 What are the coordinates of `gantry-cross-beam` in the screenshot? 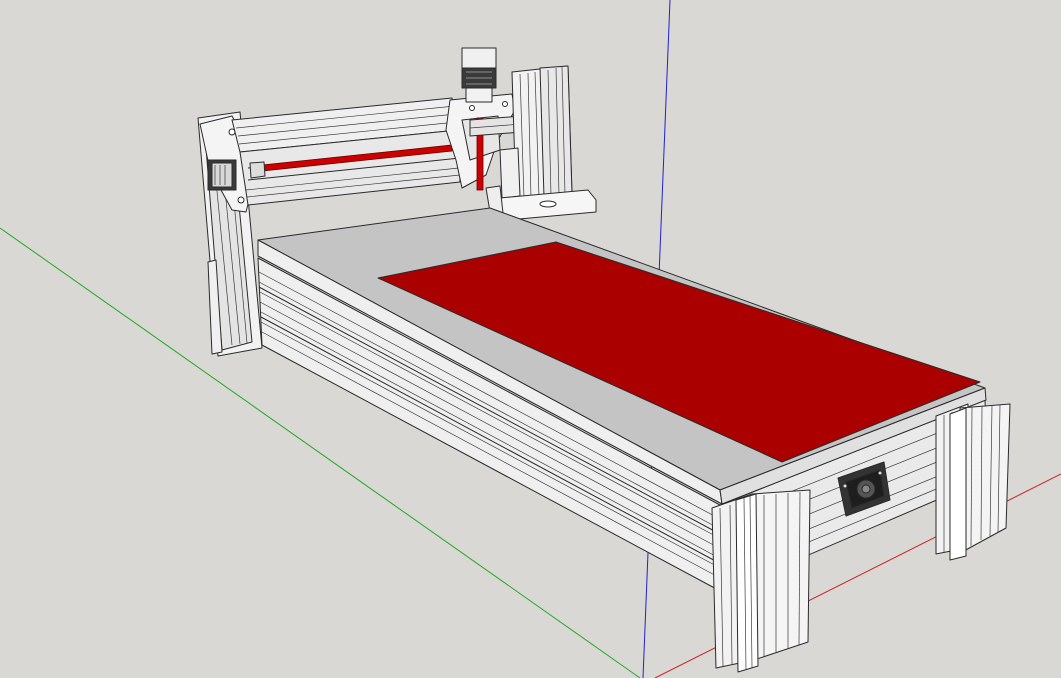 It's located at (346, 151).